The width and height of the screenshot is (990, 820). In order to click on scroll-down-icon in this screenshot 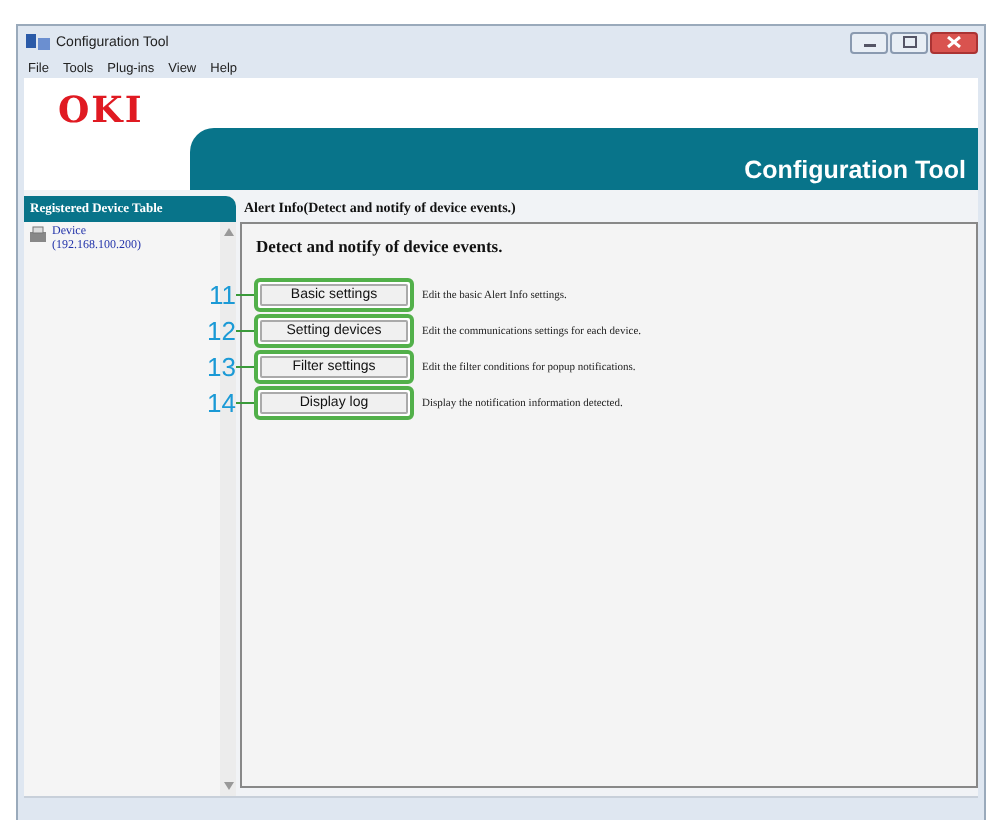, I will do `click(228, 786)`.